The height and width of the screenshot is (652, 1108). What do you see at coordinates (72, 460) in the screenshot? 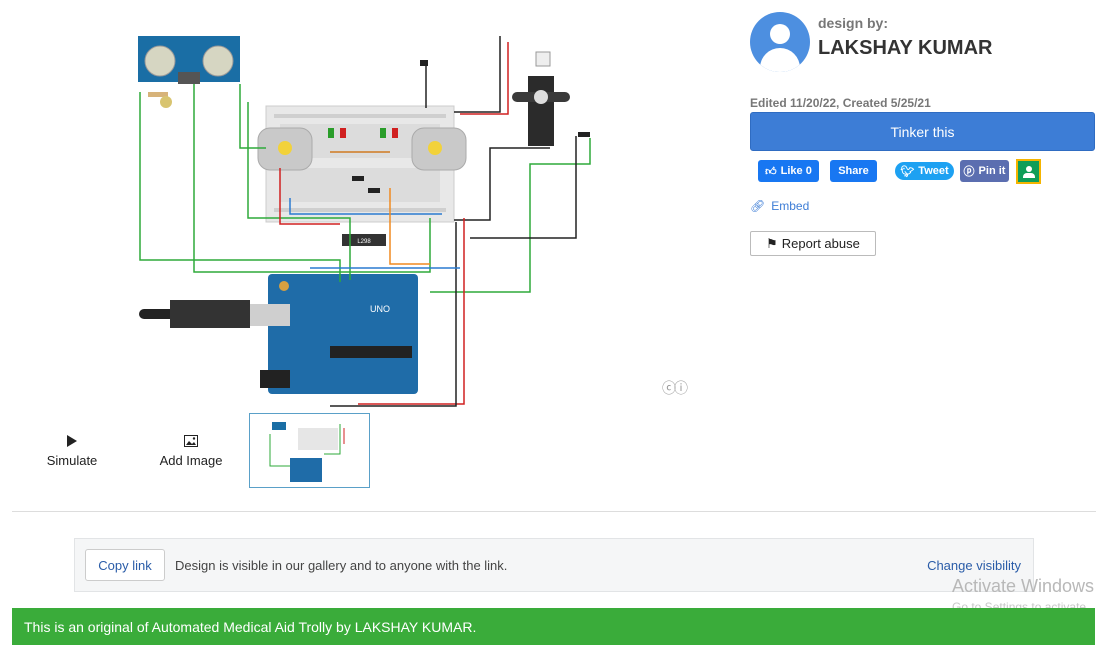
I see `simulate-label: Simulate` at bounding box center [72, 460].